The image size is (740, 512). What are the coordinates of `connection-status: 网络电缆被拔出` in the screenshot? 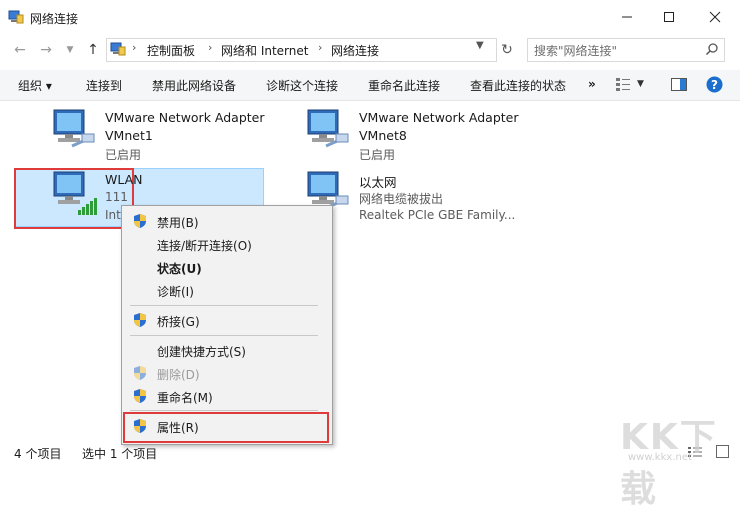 It's located at (401, 199).